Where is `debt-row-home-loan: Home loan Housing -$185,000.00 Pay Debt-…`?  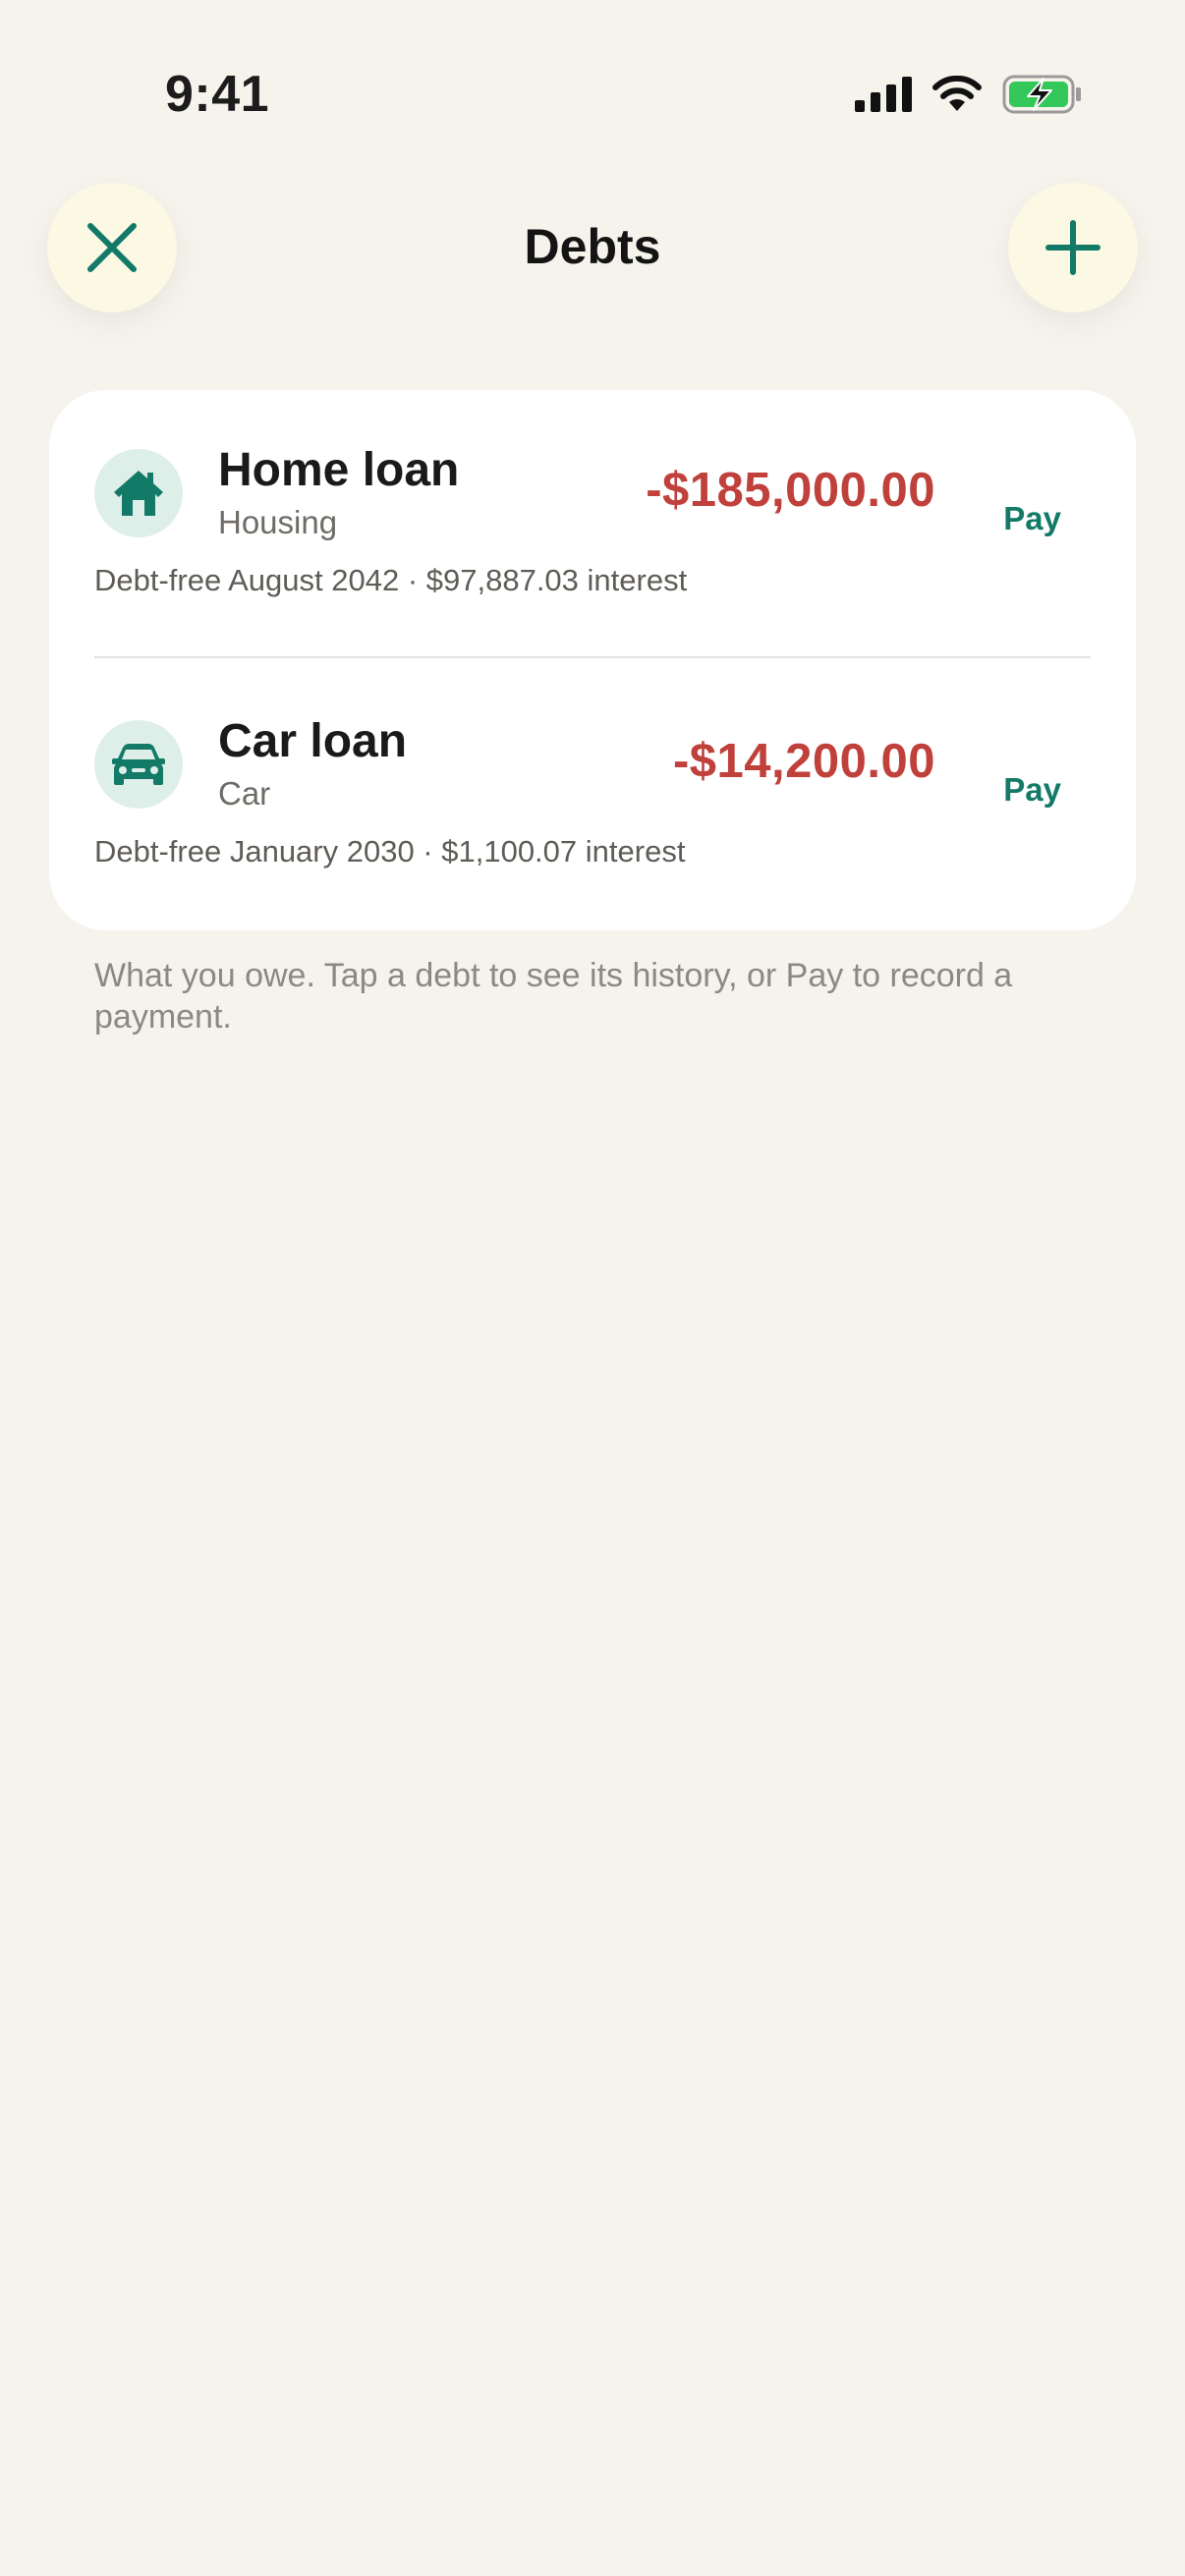 debt-row-home-loan: Home loan Housing -$185,000.00 Pay Debt-… is located at coordinates (592, 564).